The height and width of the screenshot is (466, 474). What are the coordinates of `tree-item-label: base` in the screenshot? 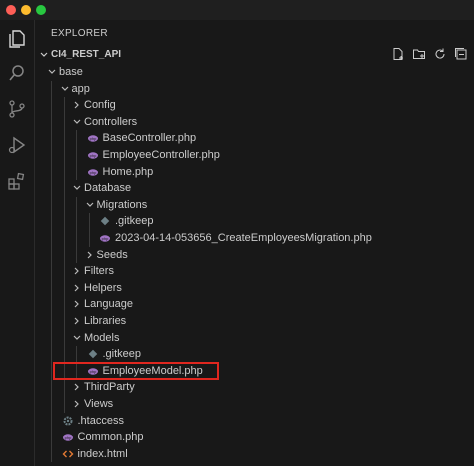 It's located at (71, 72).